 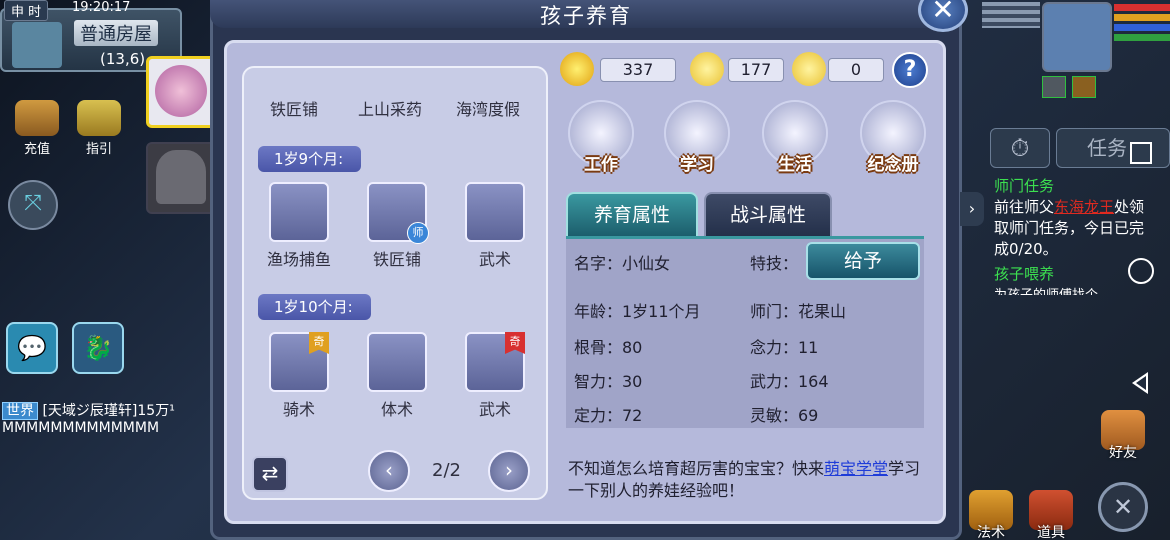 I want to click on friends-button: 好友, so click(x=1123, y=436).